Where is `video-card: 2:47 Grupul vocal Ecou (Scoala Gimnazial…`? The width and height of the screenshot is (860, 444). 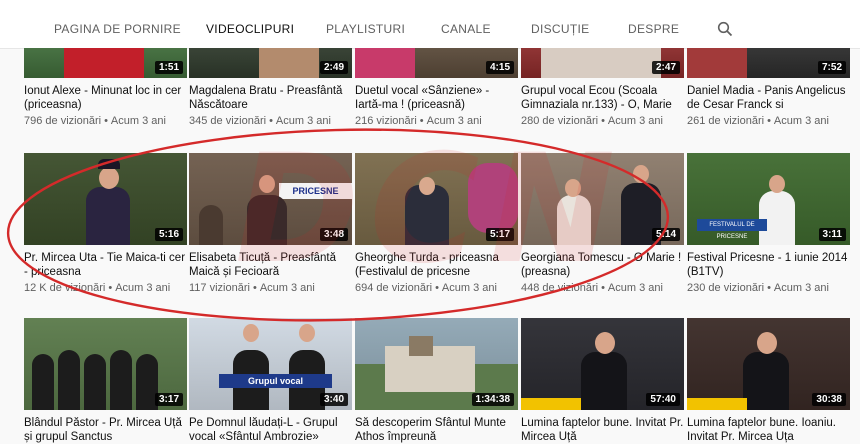
video-card: 2:47 Grupul vocal Ecou (Scoala Gimnazial… is located at coordinates (602, 87).